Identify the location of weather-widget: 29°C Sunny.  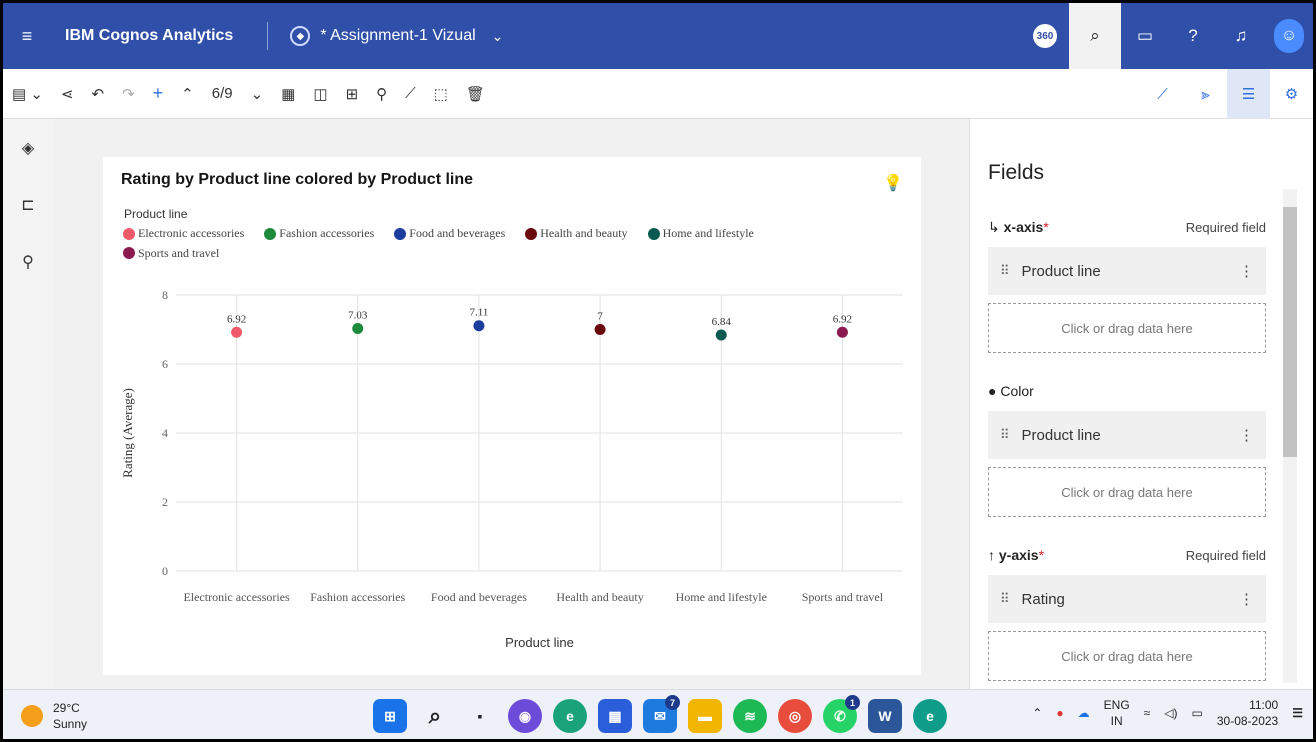
(54, 716).